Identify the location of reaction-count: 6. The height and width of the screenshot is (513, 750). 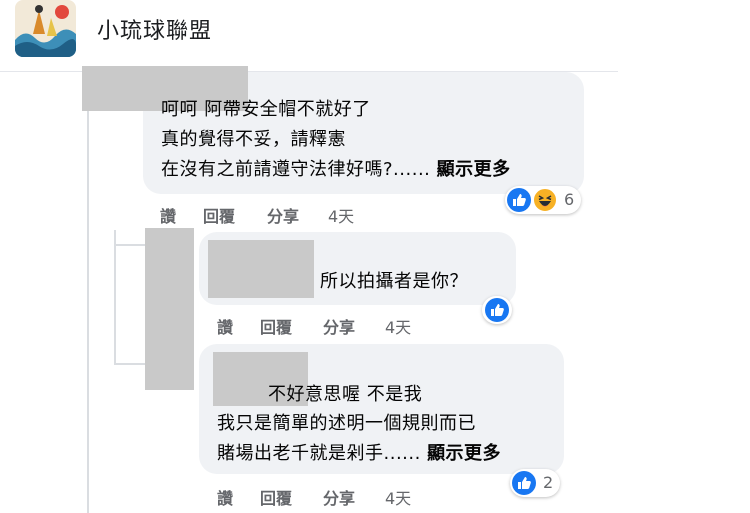
(569, 199).